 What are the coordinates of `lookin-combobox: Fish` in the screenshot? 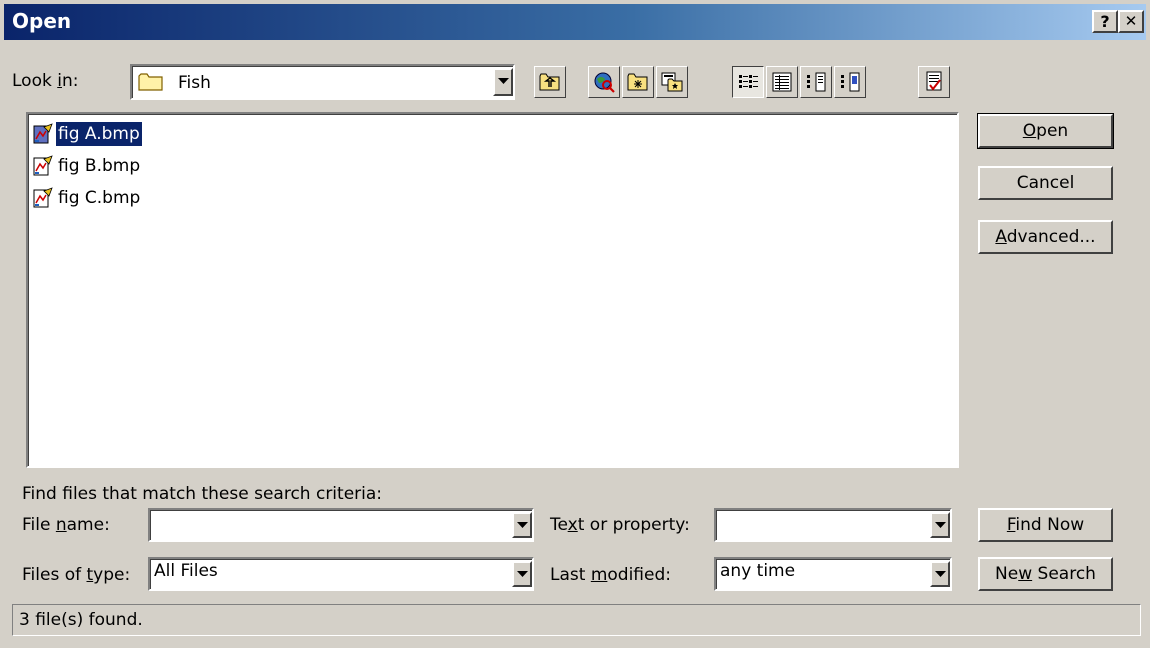 It's located at (322, 82).